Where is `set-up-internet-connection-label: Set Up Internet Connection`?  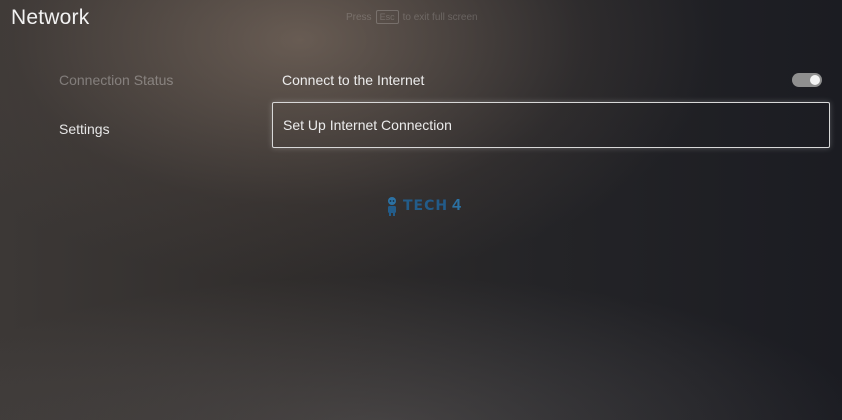
set-up-internet-connection-label: Set Up Internet Connection is located at coordinates (367, 125).